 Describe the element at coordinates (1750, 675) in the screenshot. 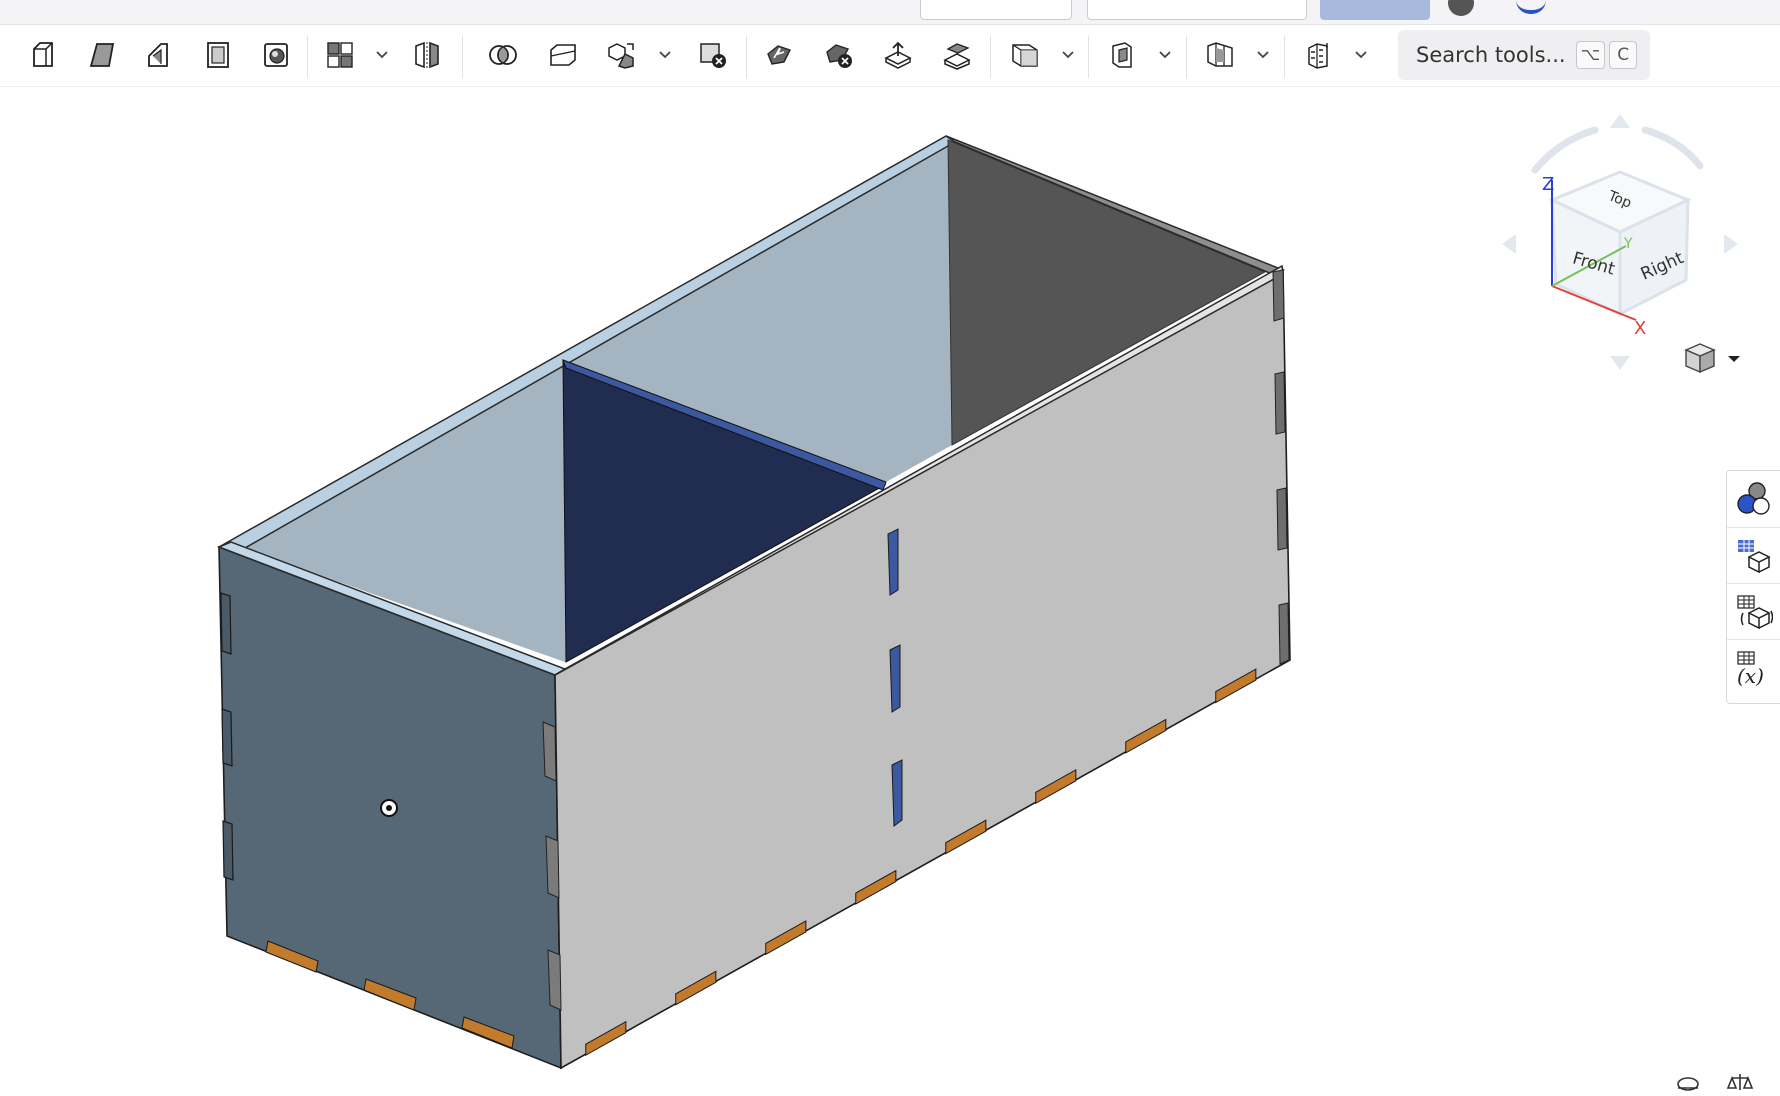

I see `svg-text: (x)` at that location.